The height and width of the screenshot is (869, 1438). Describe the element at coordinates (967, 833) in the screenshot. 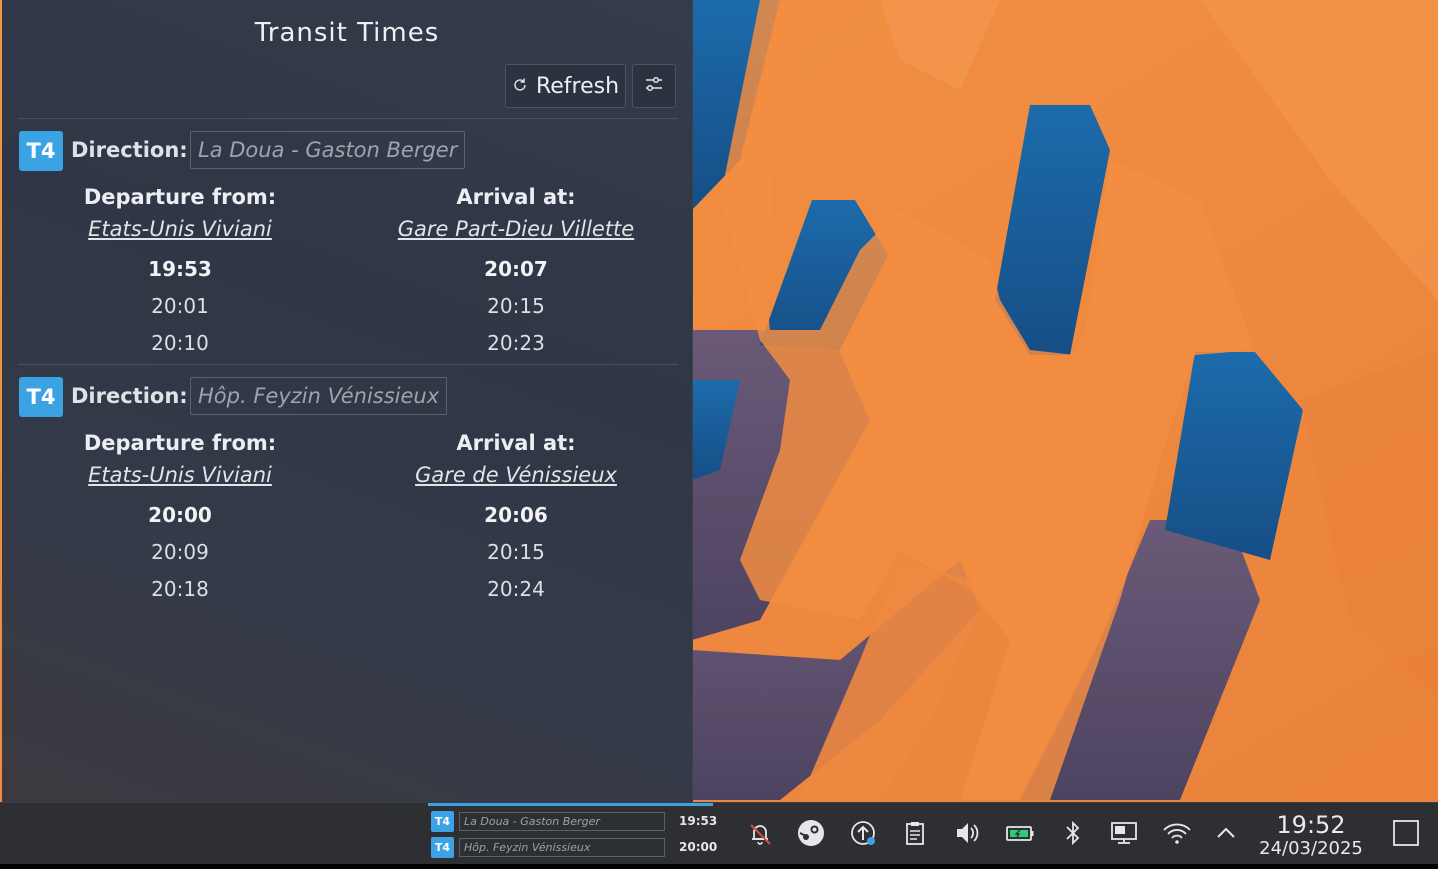

I see `volume-icon` at that location.